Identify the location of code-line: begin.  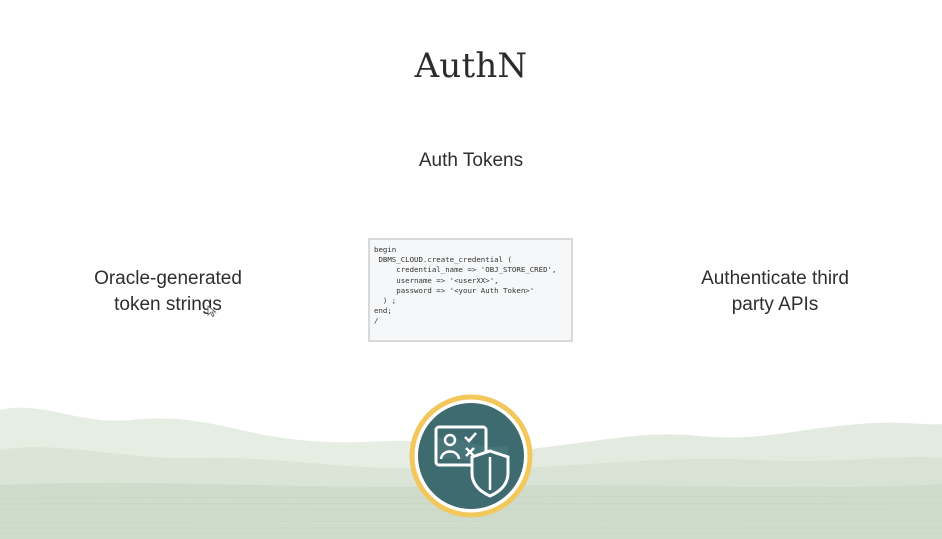
(385, 249).